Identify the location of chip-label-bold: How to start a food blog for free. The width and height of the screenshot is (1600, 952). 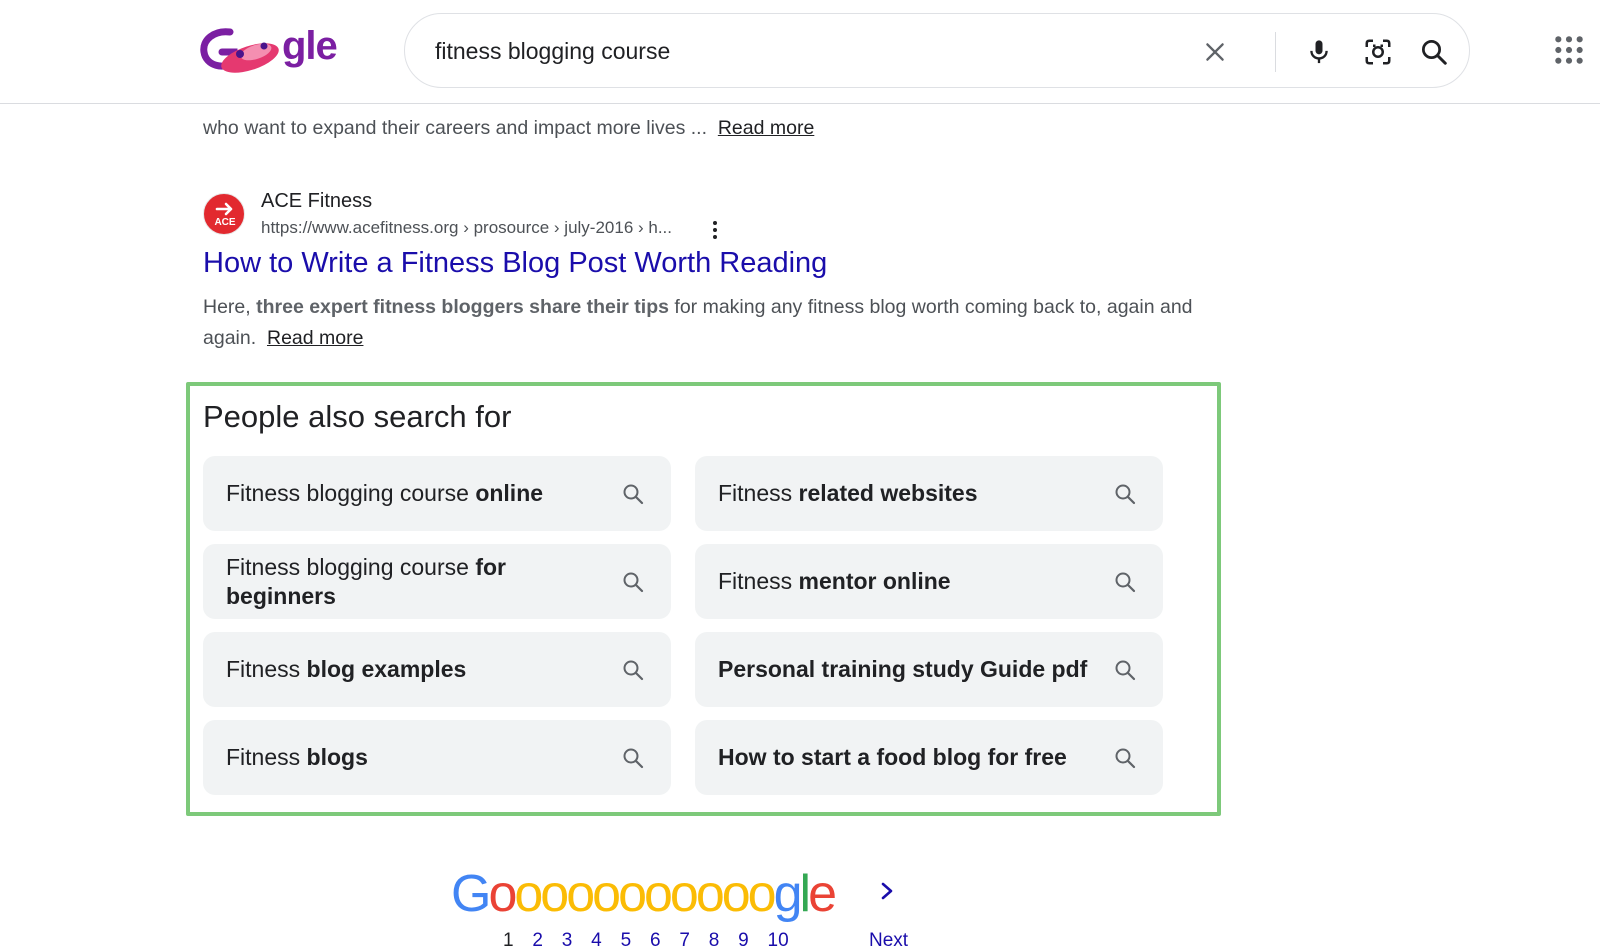
(892, 757).